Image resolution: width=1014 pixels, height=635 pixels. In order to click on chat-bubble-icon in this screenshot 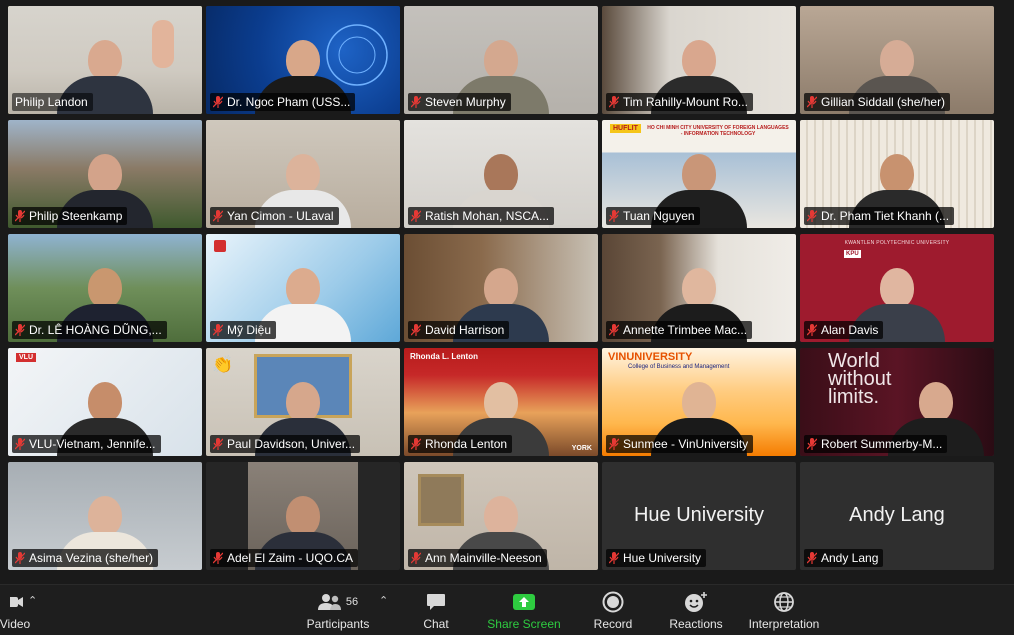, I will do `click(436, 602)`.